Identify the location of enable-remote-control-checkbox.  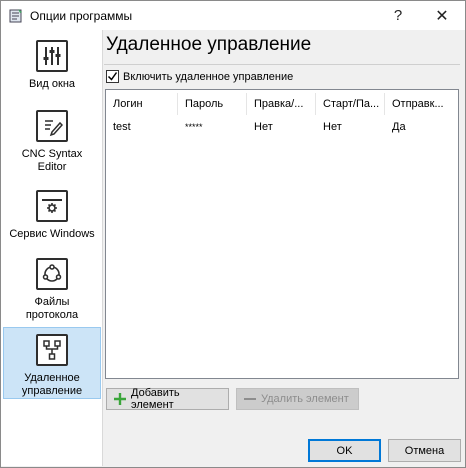
(112, 76).